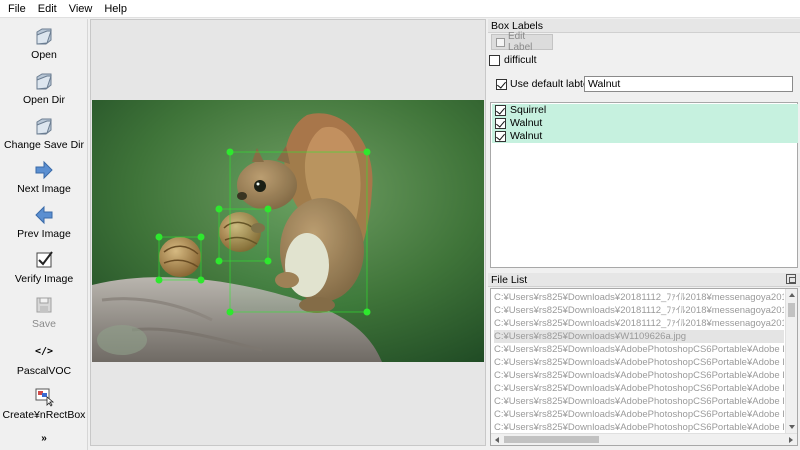  What do you see at coordinates (520, 60) in the screenshot?
I see `difficult-label: difficult` at bounding box center [520, 60].